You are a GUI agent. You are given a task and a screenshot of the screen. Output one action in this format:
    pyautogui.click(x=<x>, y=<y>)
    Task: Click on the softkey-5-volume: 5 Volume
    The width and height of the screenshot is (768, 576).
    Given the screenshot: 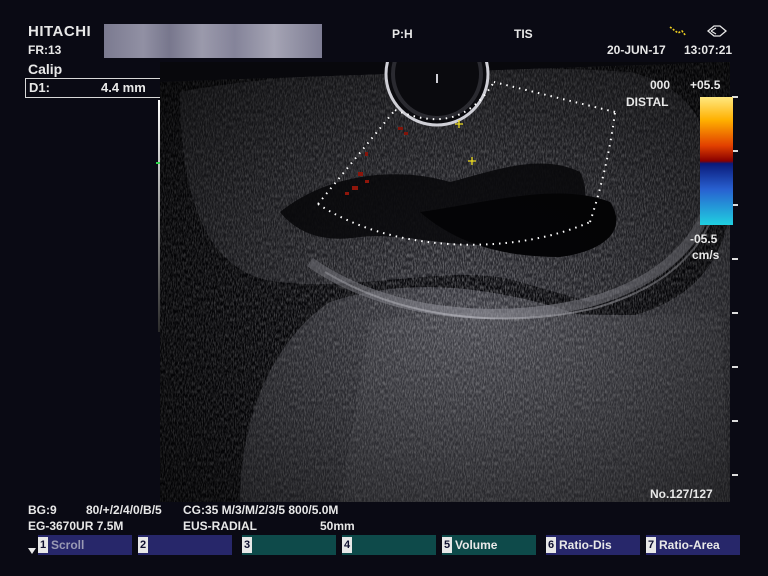 What is the action you would take?
    pyautogui.click(x=489, y=545)
    